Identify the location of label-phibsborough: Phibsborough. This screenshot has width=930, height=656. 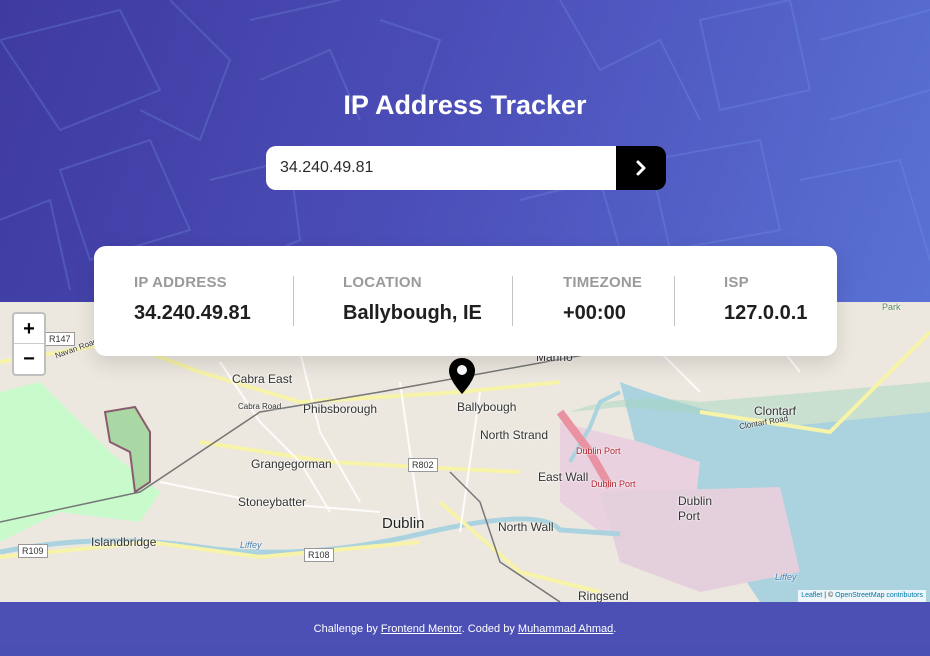
(340, 409).